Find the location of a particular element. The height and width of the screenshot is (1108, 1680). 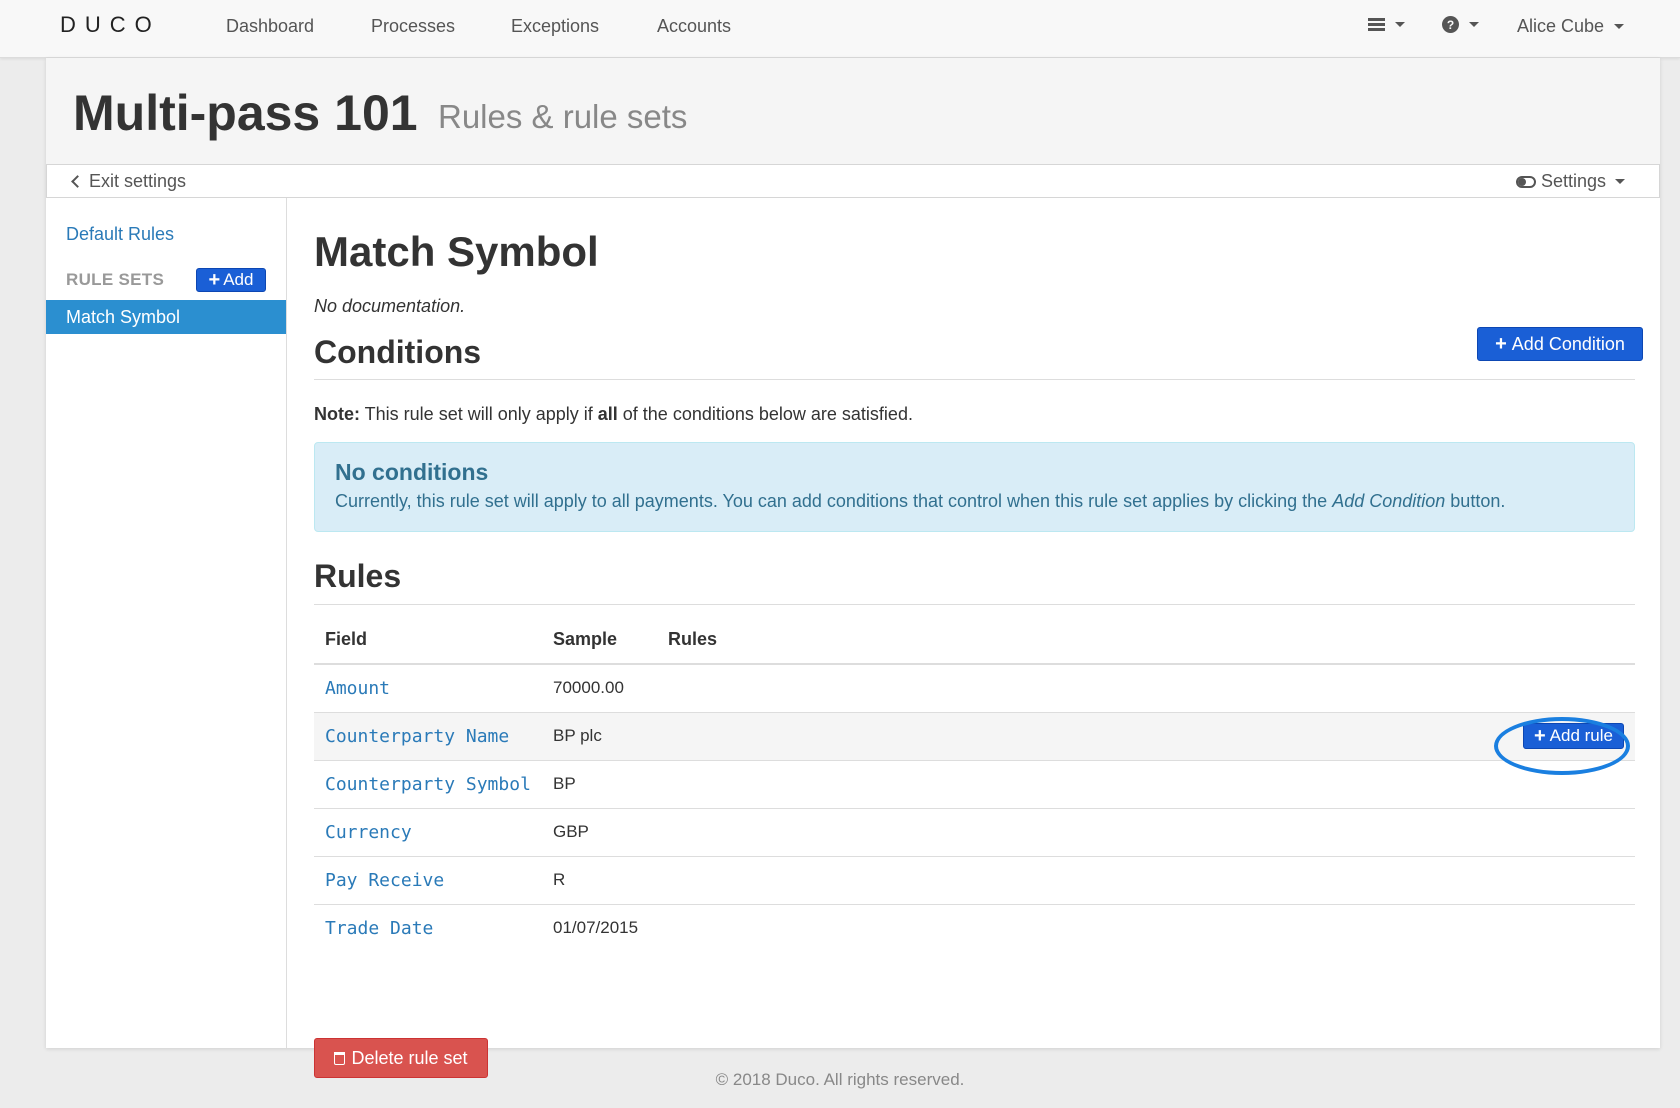

field-link-amount: Amount is located at coordinates (357, 688).